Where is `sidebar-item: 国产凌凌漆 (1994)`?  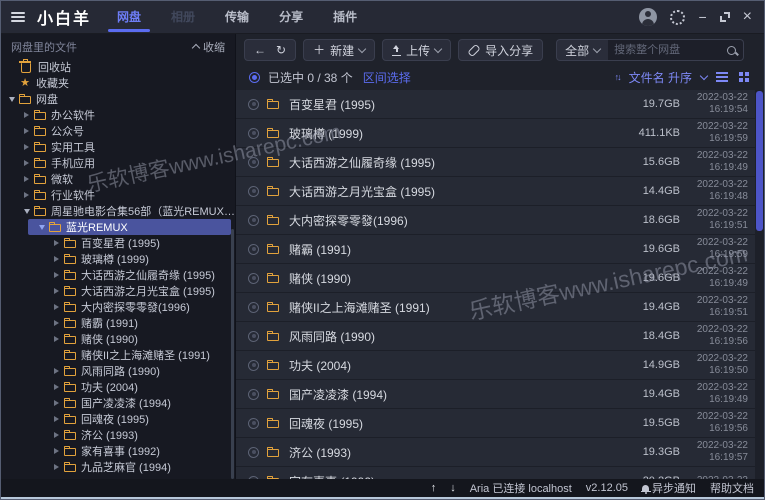 sidebar-item: 国产凌凌漆 (1994) is located at coordinates (118, 403).